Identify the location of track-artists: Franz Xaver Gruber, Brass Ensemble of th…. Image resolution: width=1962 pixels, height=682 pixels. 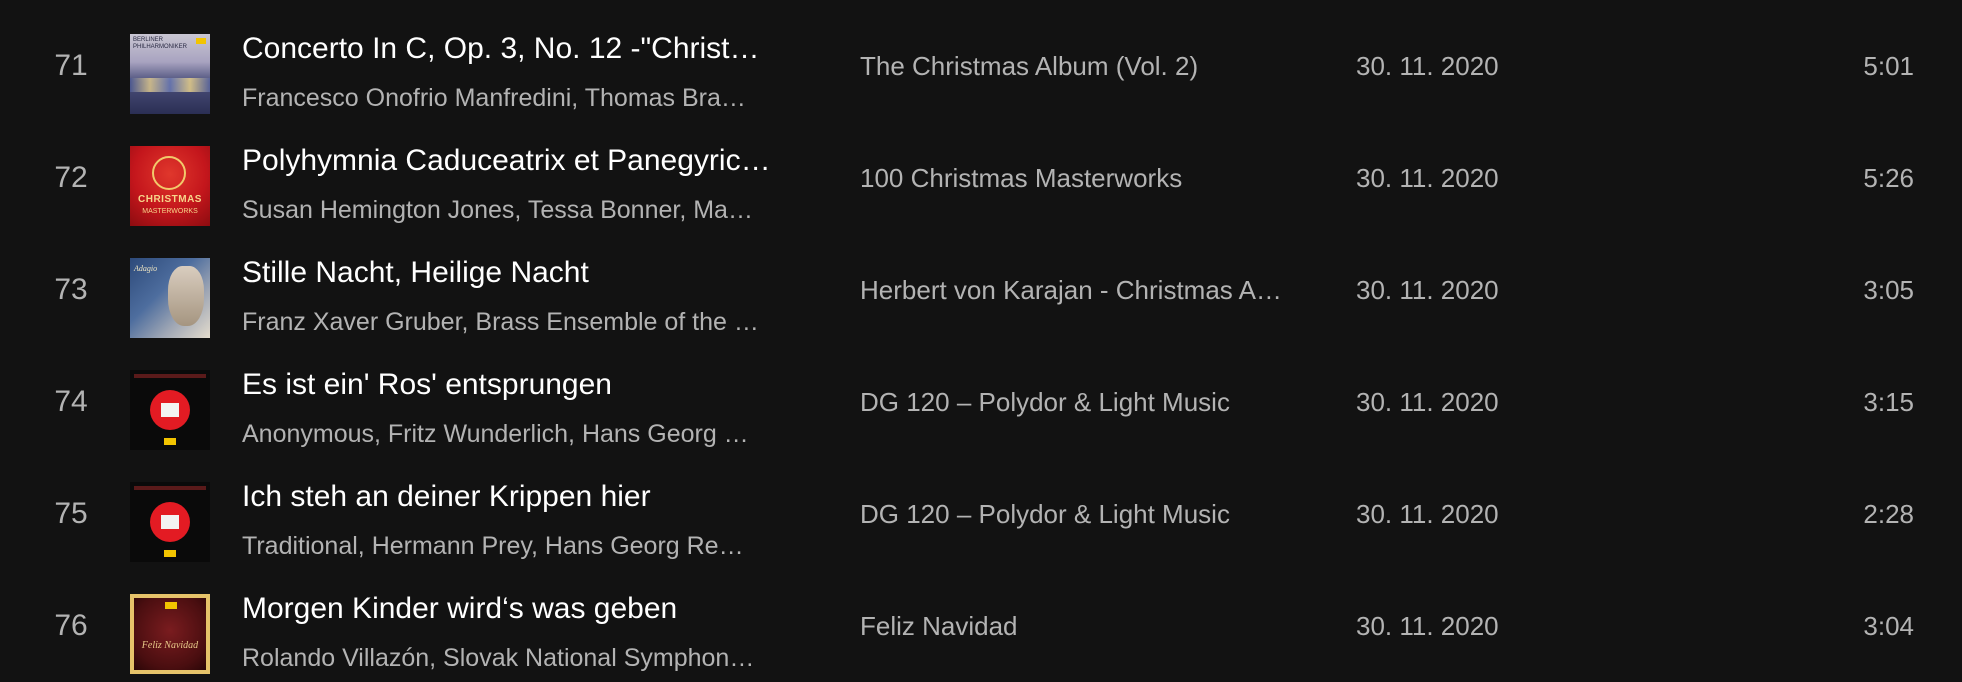
(528, 322).